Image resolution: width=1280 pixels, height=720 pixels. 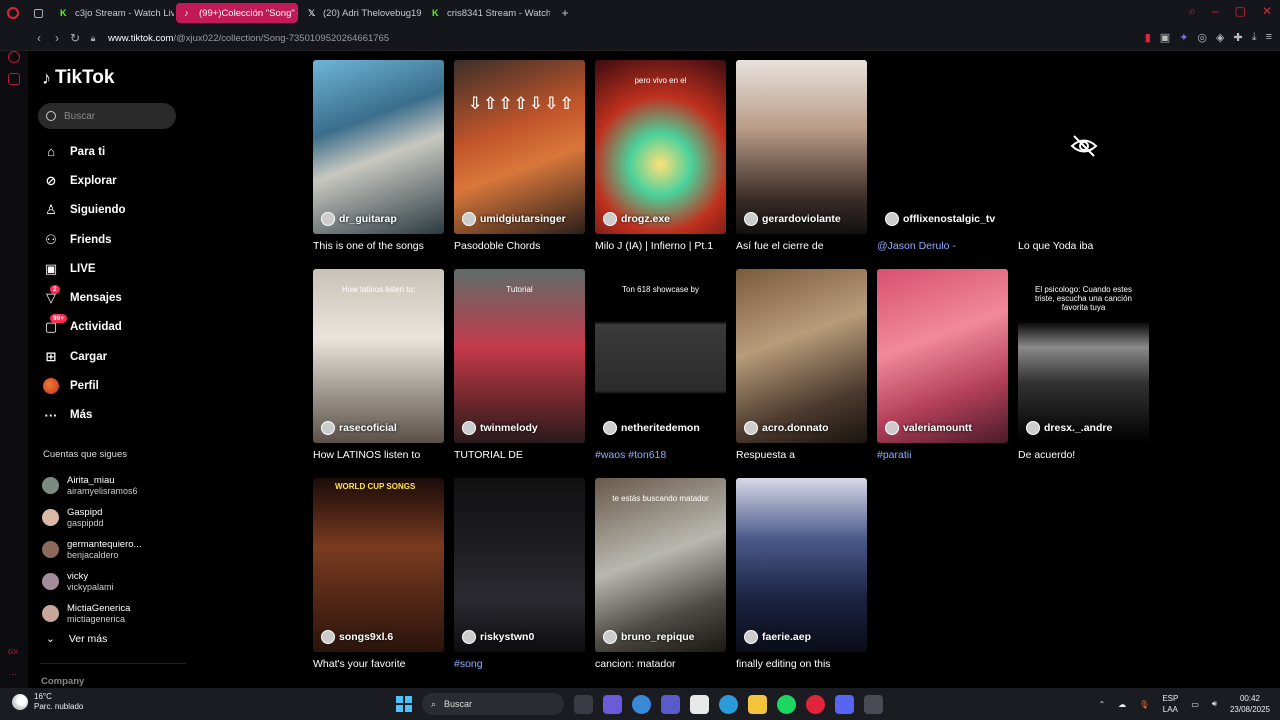 What do you see at coordinates (84, 151) in the screenshot?
I see `nav-item-para-ti: ⌂ Para ti` at bounding box center [84, 151].